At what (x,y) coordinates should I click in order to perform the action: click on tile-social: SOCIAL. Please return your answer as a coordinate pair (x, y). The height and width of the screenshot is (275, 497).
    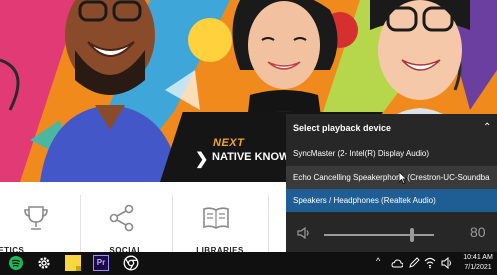
    Looking at the image, I should click on (126, 218).